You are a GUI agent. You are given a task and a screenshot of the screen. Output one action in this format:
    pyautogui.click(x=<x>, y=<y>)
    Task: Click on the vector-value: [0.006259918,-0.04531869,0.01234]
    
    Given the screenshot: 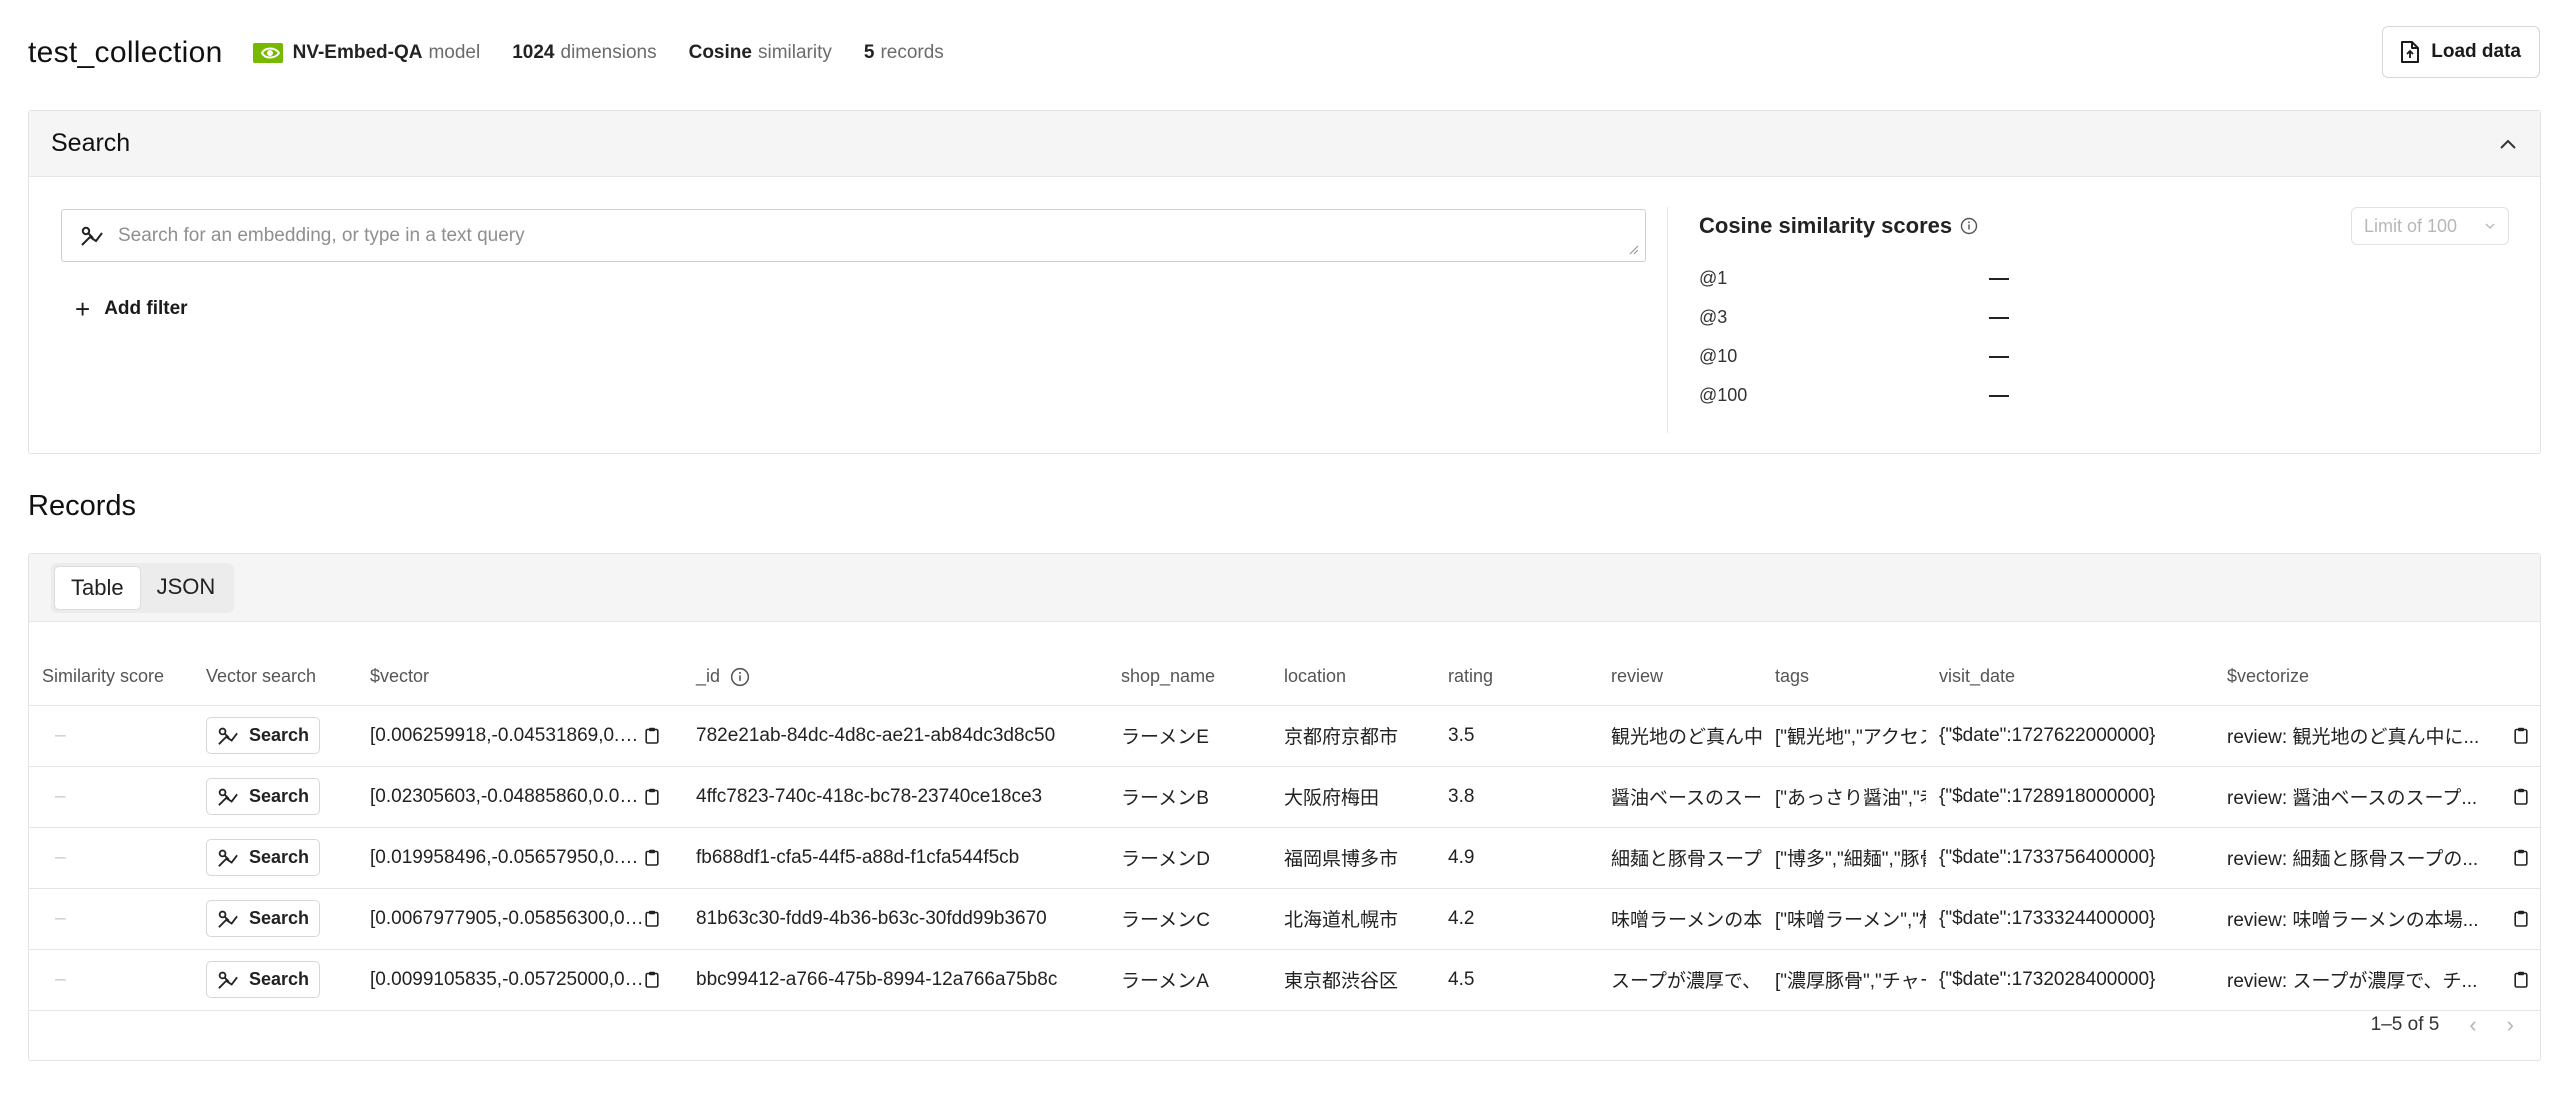 What is the action you would take?
    pyautogui.click(x=507, y=735)
    